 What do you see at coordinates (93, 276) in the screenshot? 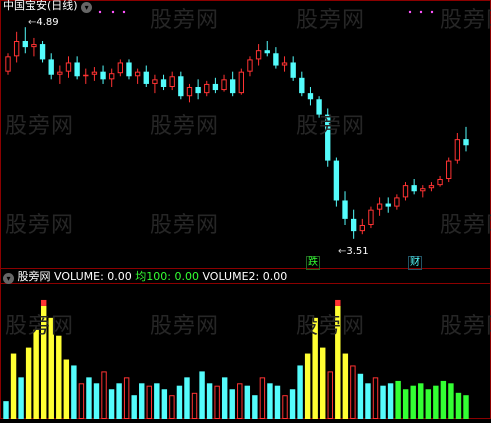
I see `volume-label: VOLUME: 0.00` at bounding box center [93, 276].